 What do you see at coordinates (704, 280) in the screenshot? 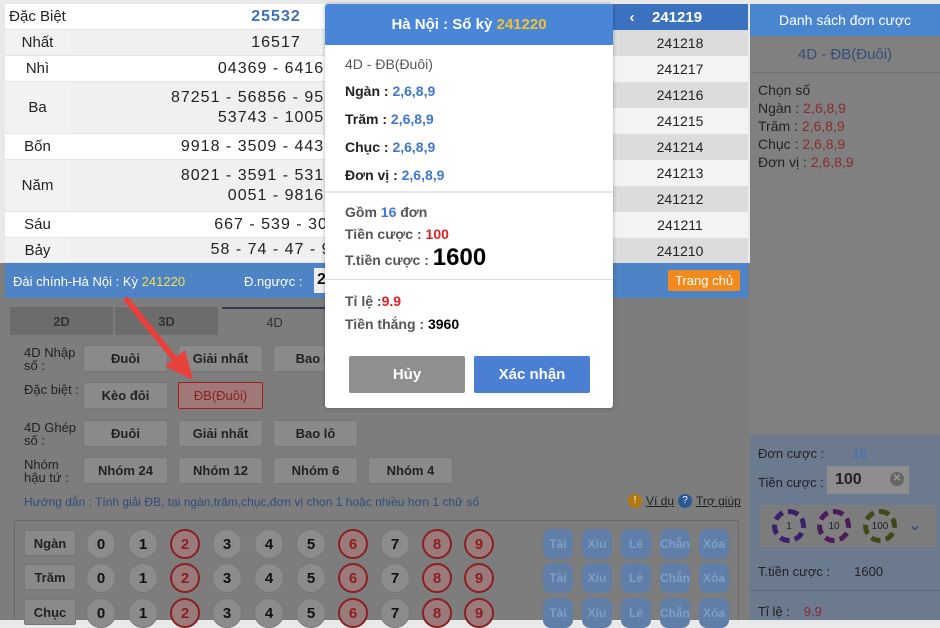
I see `home-button: Trang chủ` at bounding box center [704, 280].